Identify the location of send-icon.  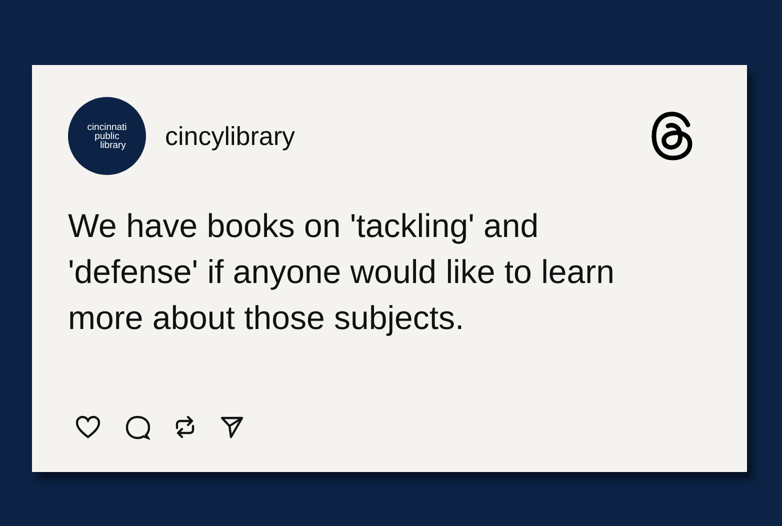
(232, 427).